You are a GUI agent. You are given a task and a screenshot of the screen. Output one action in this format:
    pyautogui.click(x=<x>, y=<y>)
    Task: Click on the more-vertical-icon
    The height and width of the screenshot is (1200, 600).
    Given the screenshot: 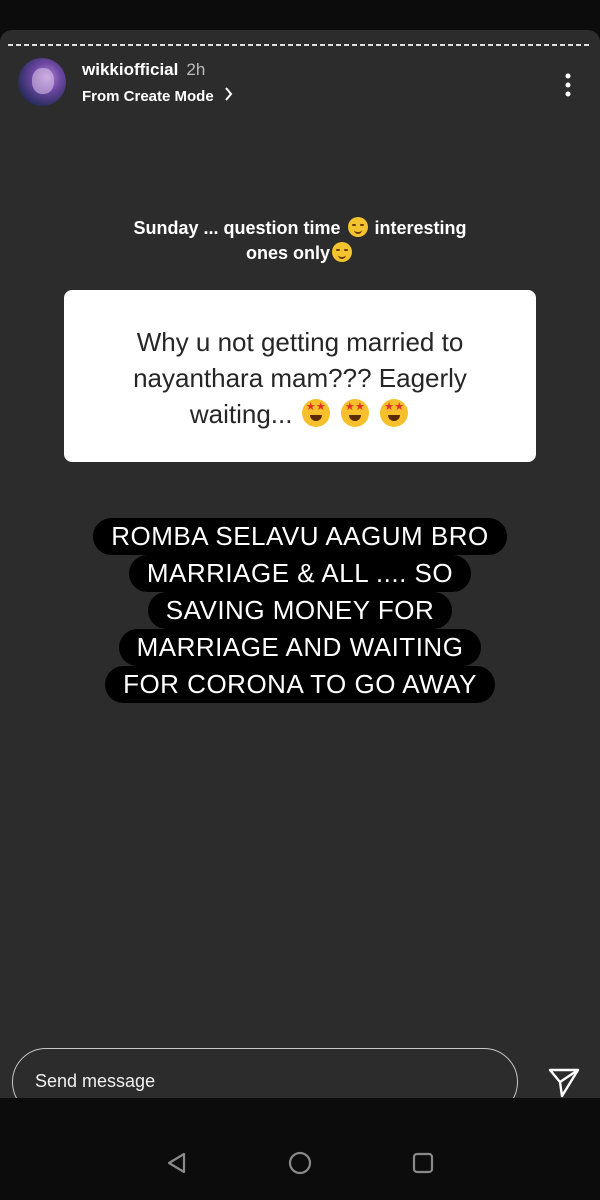 What is the action you would take?
    pyautogui.click(x=568, y=85)
    